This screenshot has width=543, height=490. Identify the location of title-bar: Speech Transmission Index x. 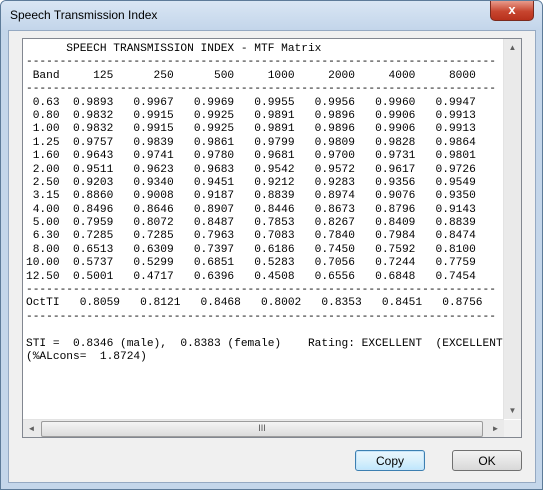
(271, 15).